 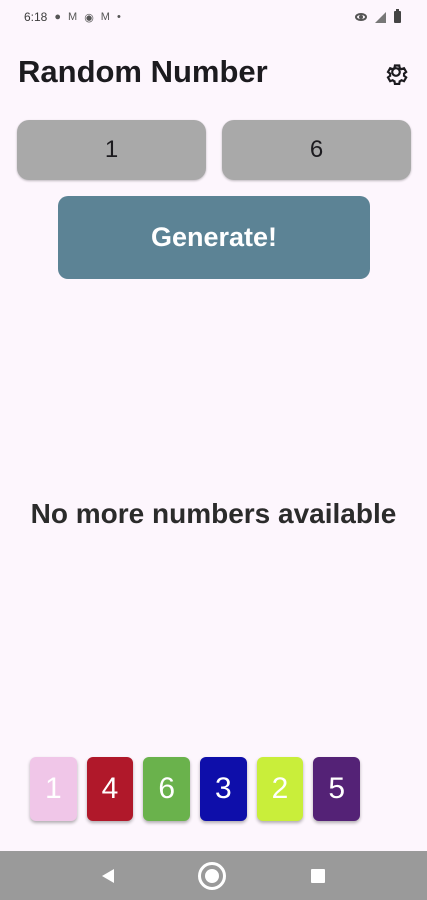 I want to click on chat-icon: ●, so click(x=58, y=17).